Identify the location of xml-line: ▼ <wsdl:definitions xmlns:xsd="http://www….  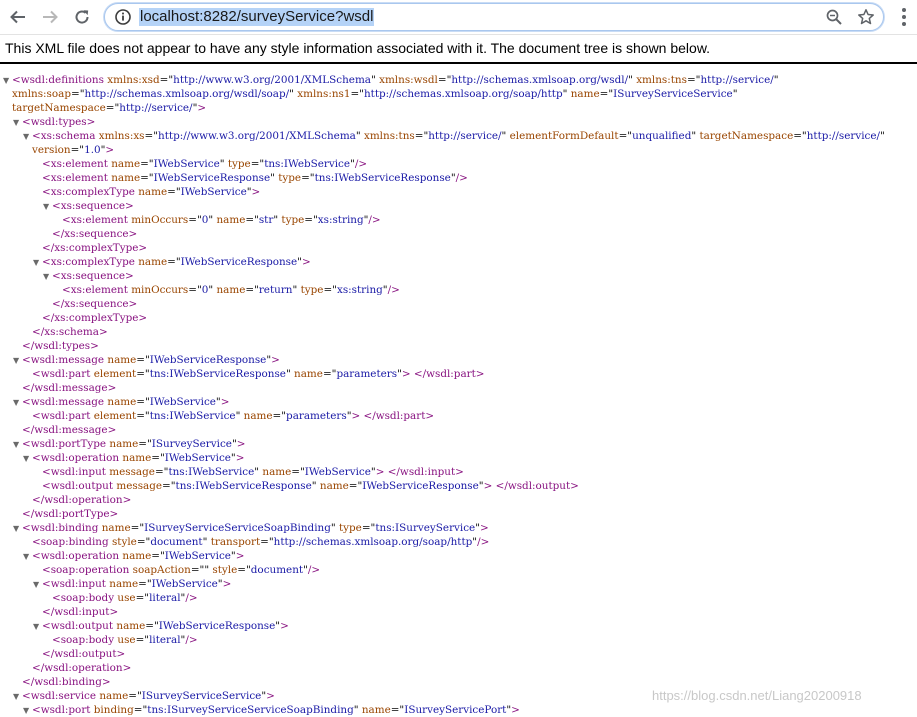
(458, 80).